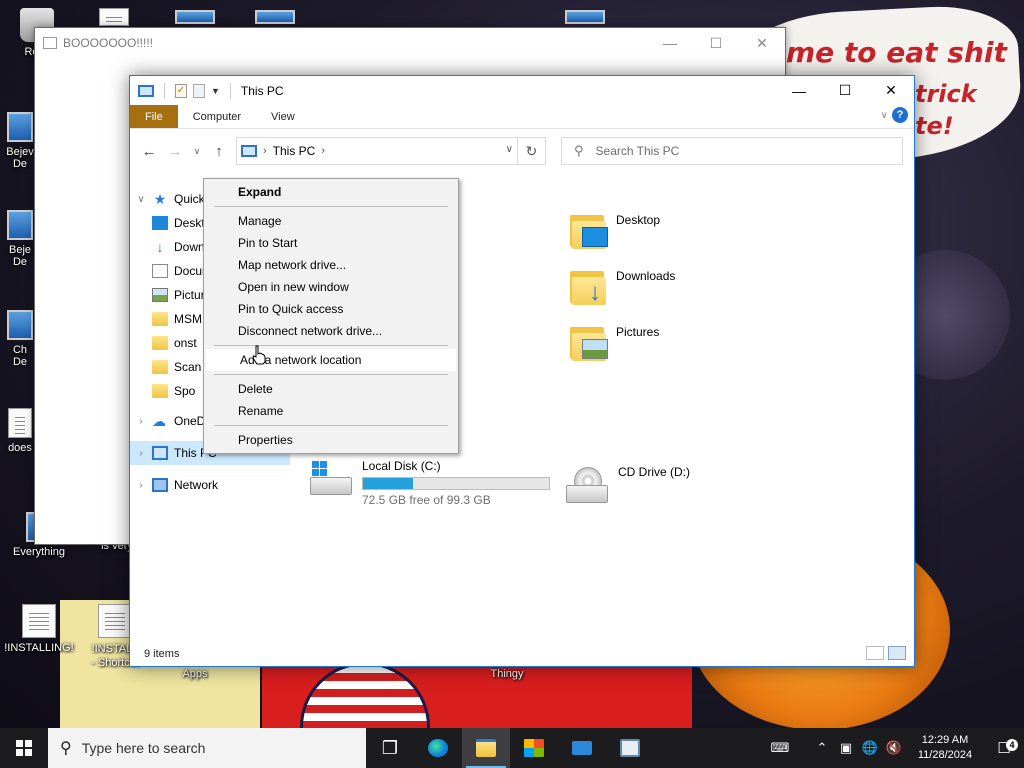  What do you see at coordinates (627, 486) in the screenshot?
I see `drive-cd-d: CD Drive (D:)` at bounding box center [627, 486].